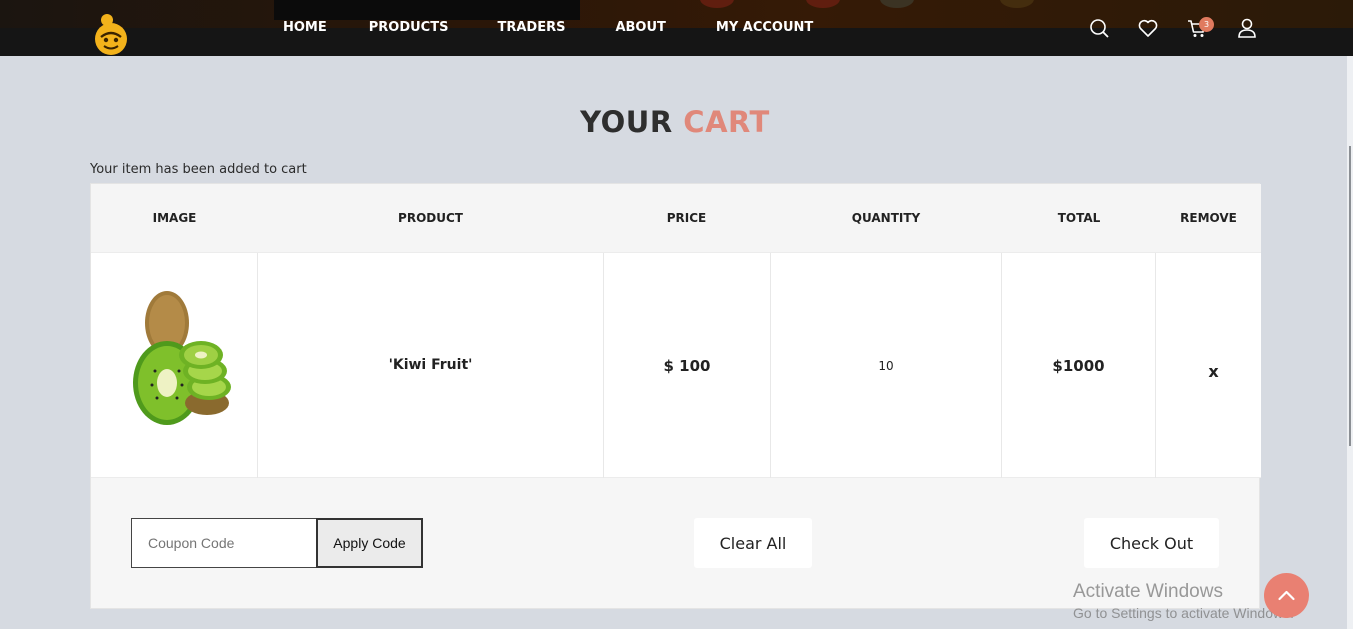  Describe the element at coordinates (1208, 218) in the screenshot. I see `column-header-remove: REMOVE` at that location.